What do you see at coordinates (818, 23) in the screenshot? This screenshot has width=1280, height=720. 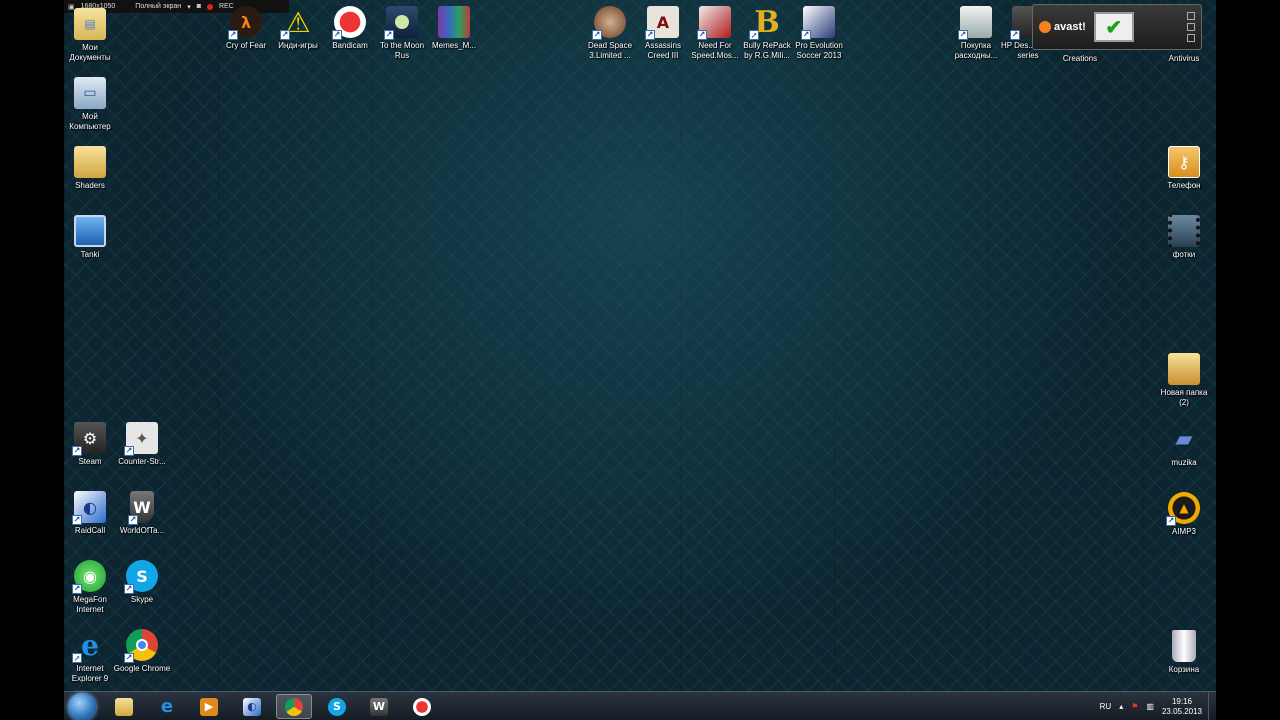 I see `pes-icon: ↗` at bounding box center [818, 23].